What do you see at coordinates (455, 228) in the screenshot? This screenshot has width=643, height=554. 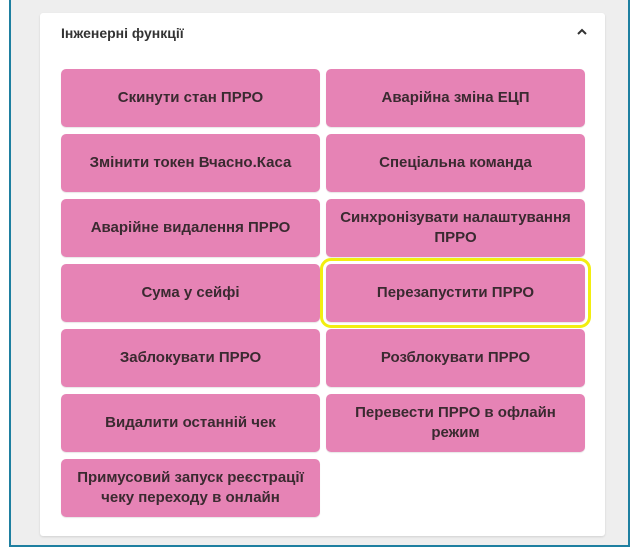 I see `sync-prro-settings-button: Синхронізувати налаштування ПРРО` at bounding box center [455, 228].